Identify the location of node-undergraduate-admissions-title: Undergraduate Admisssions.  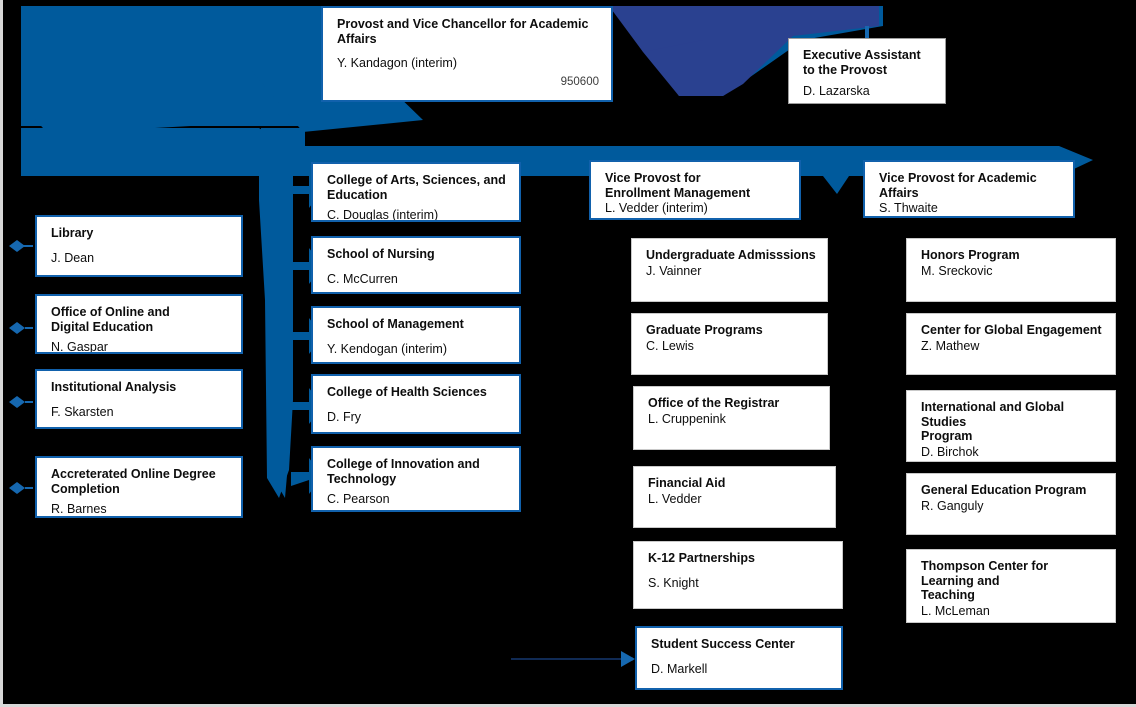
(731, 255).